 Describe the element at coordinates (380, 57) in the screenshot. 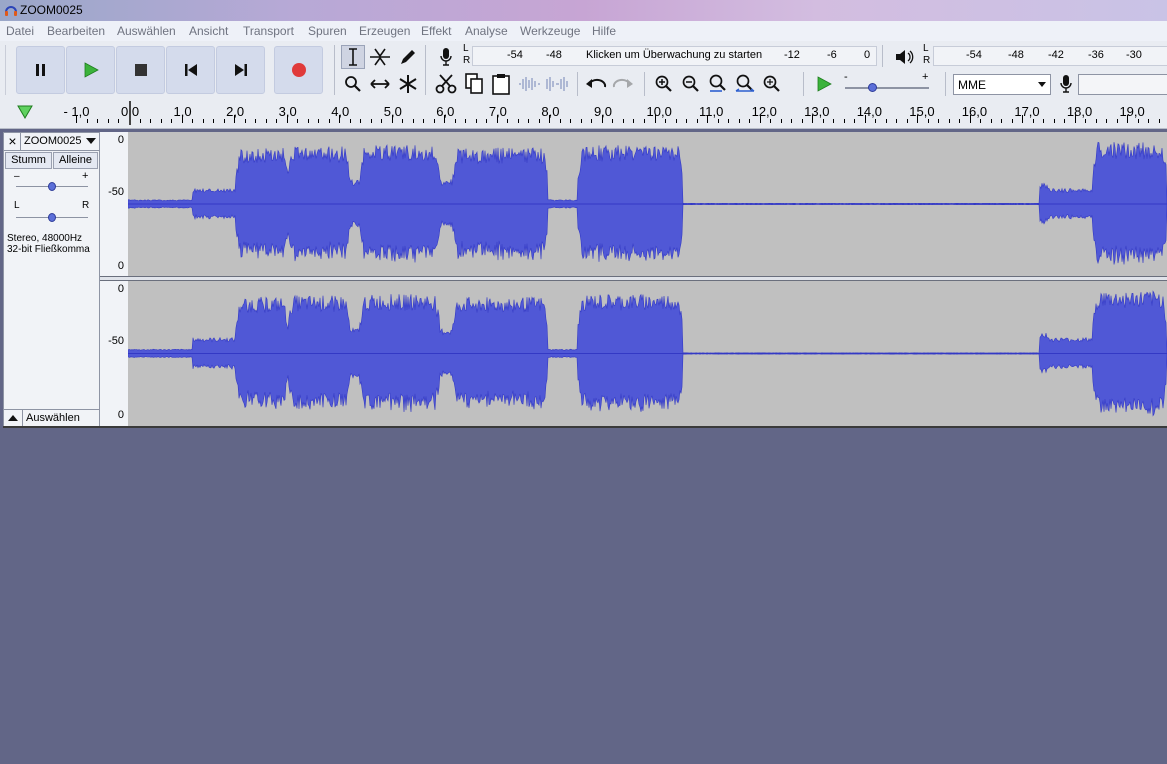

I see `envelope-tool` at that location.